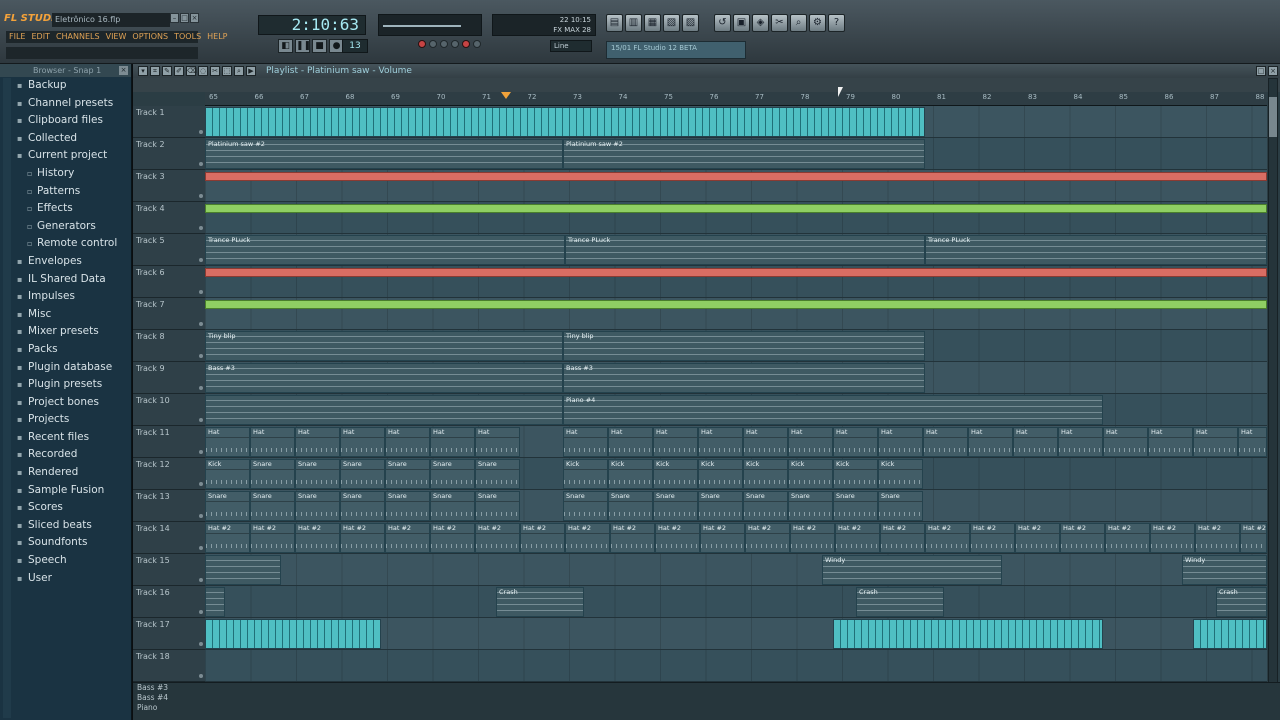  What do you see at coordinates (614, 23) in the screenshot?
I see `playlist-icon: ▤` at bounding box center [614, 23].